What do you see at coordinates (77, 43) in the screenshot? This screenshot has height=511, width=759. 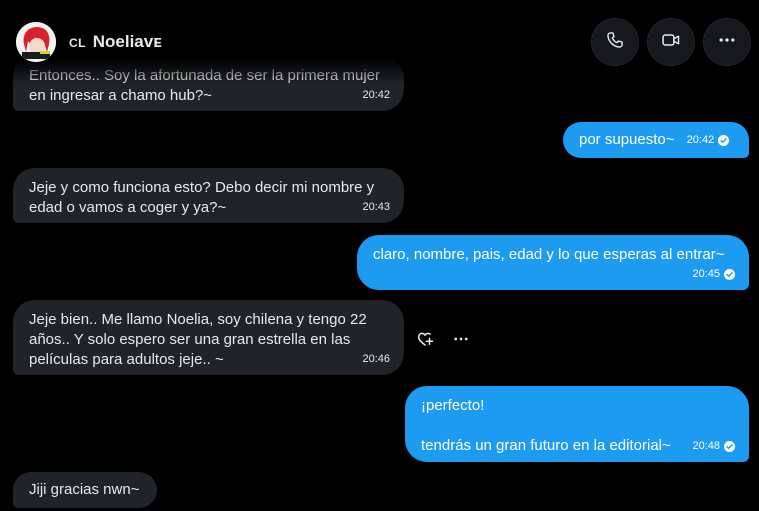 I see `contact-name-prefix: CL` at bounding box center [77, 43].